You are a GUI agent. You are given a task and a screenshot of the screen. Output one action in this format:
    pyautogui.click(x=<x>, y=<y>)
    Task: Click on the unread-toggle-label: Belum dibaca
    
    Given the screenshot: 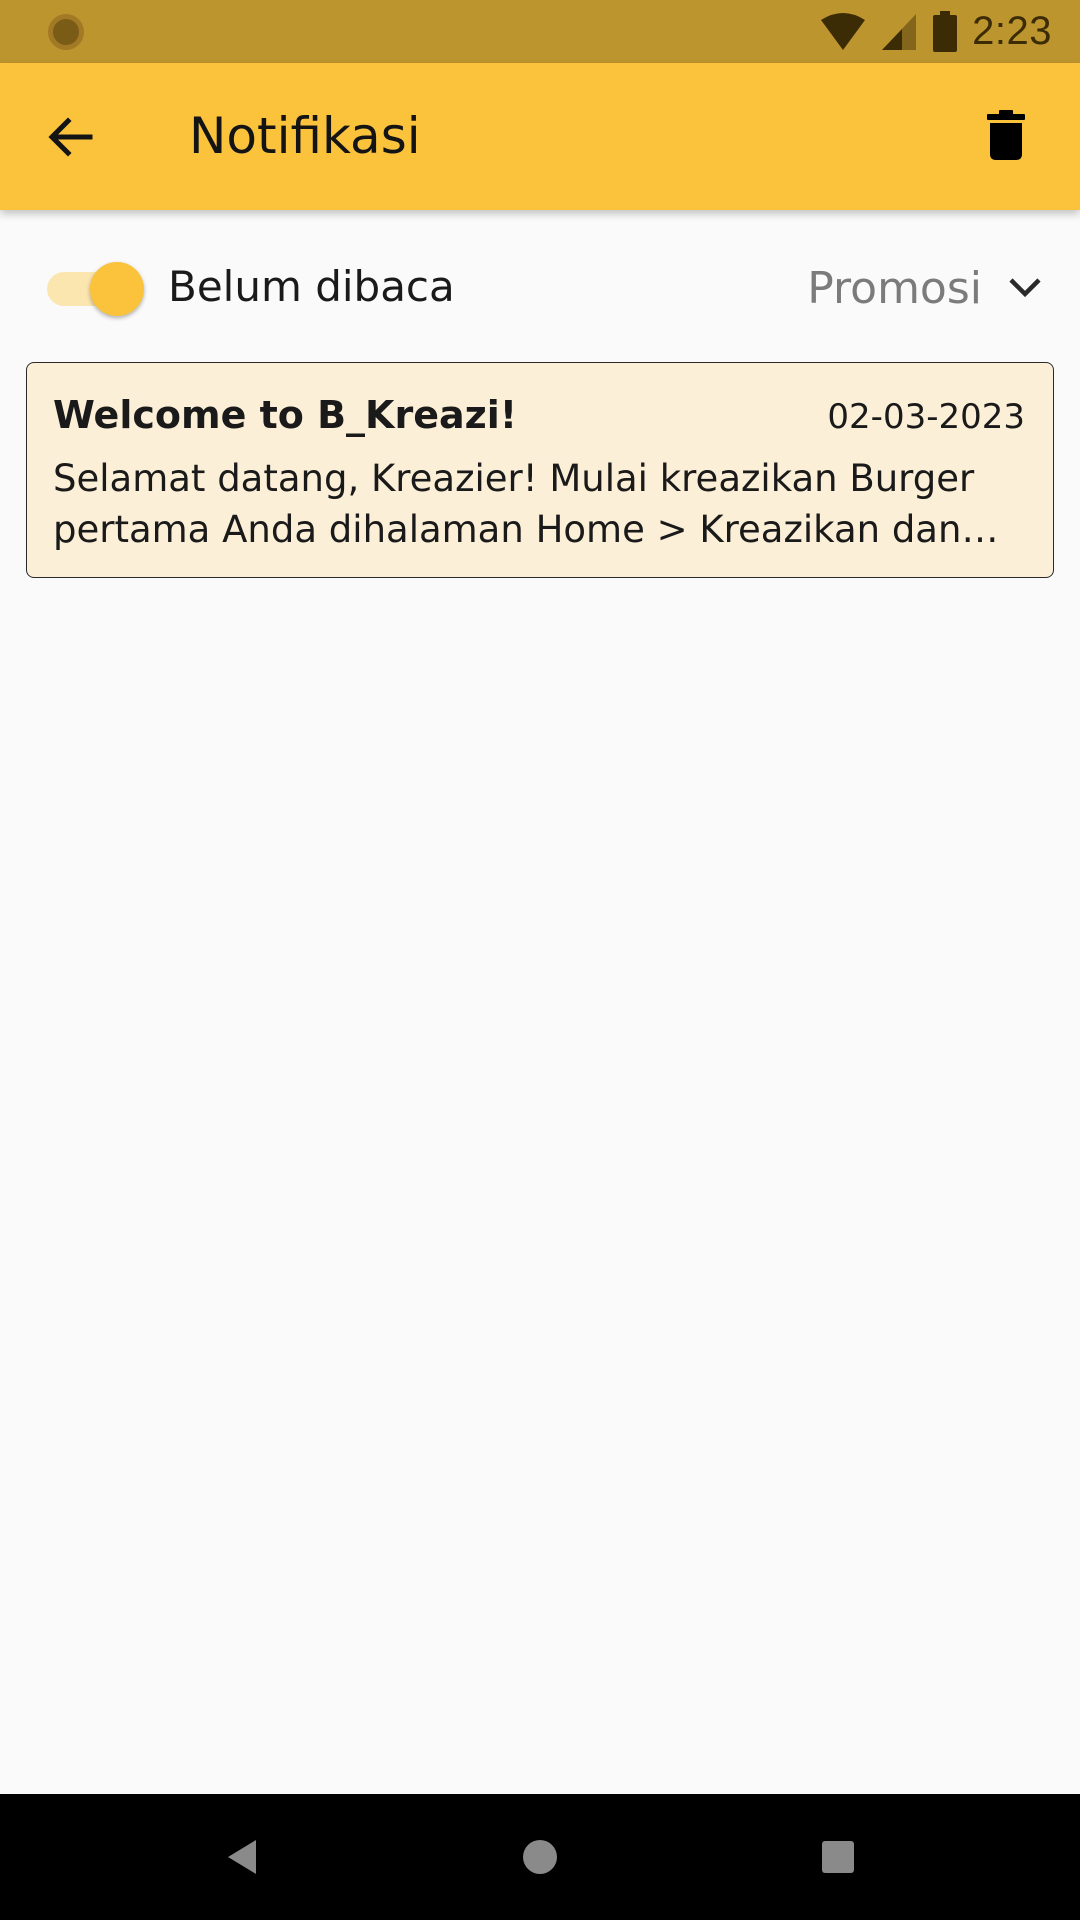 What is the action you would take?
    pyautogui.click(x=311, y=286)
    